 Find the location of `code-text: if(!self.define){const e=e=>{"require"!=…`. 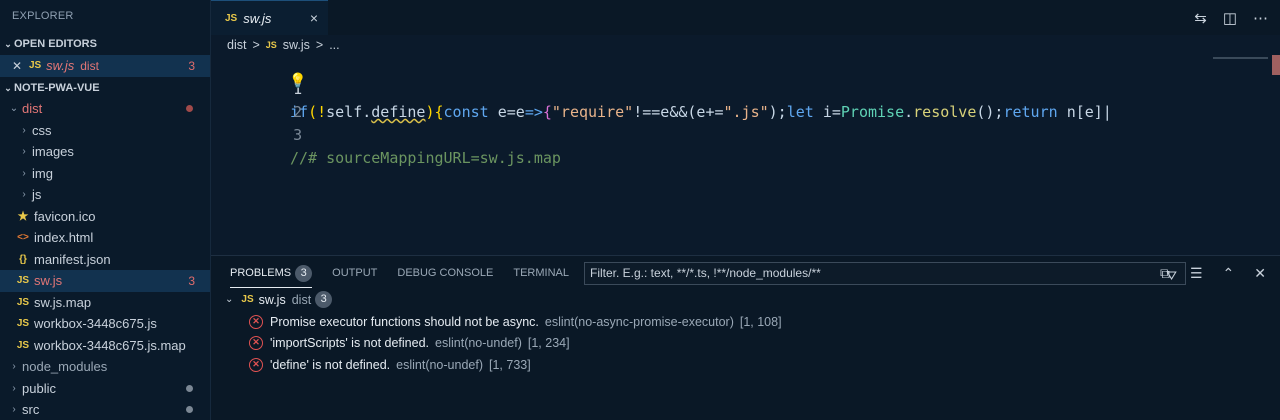

code-text: if(!self.define){const e=e=>{"require"!=… is located at coordinates (701, 112).